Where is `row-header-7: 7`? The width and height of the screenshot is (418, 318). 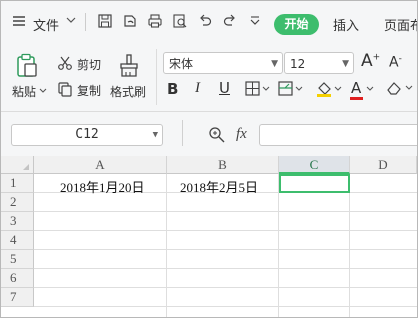 row-header-7: 7 is located at coordinates (17, 297).